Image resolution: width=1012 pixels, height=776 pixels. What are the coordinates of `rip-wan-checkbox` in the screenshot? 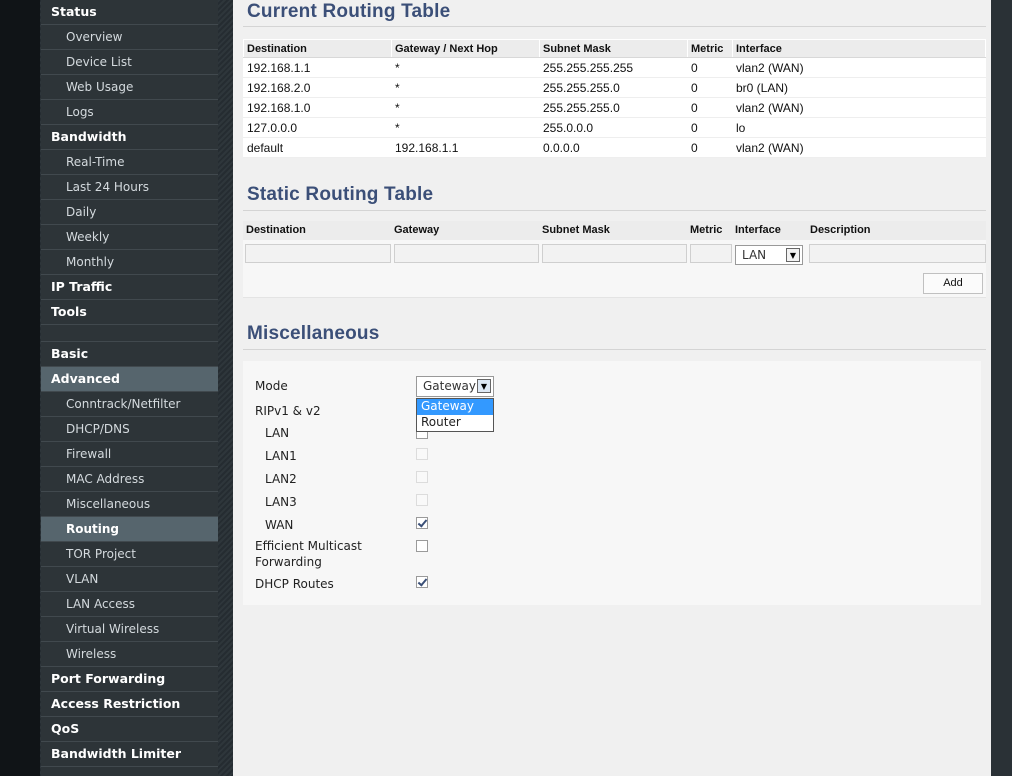 It's located at (422, 523).